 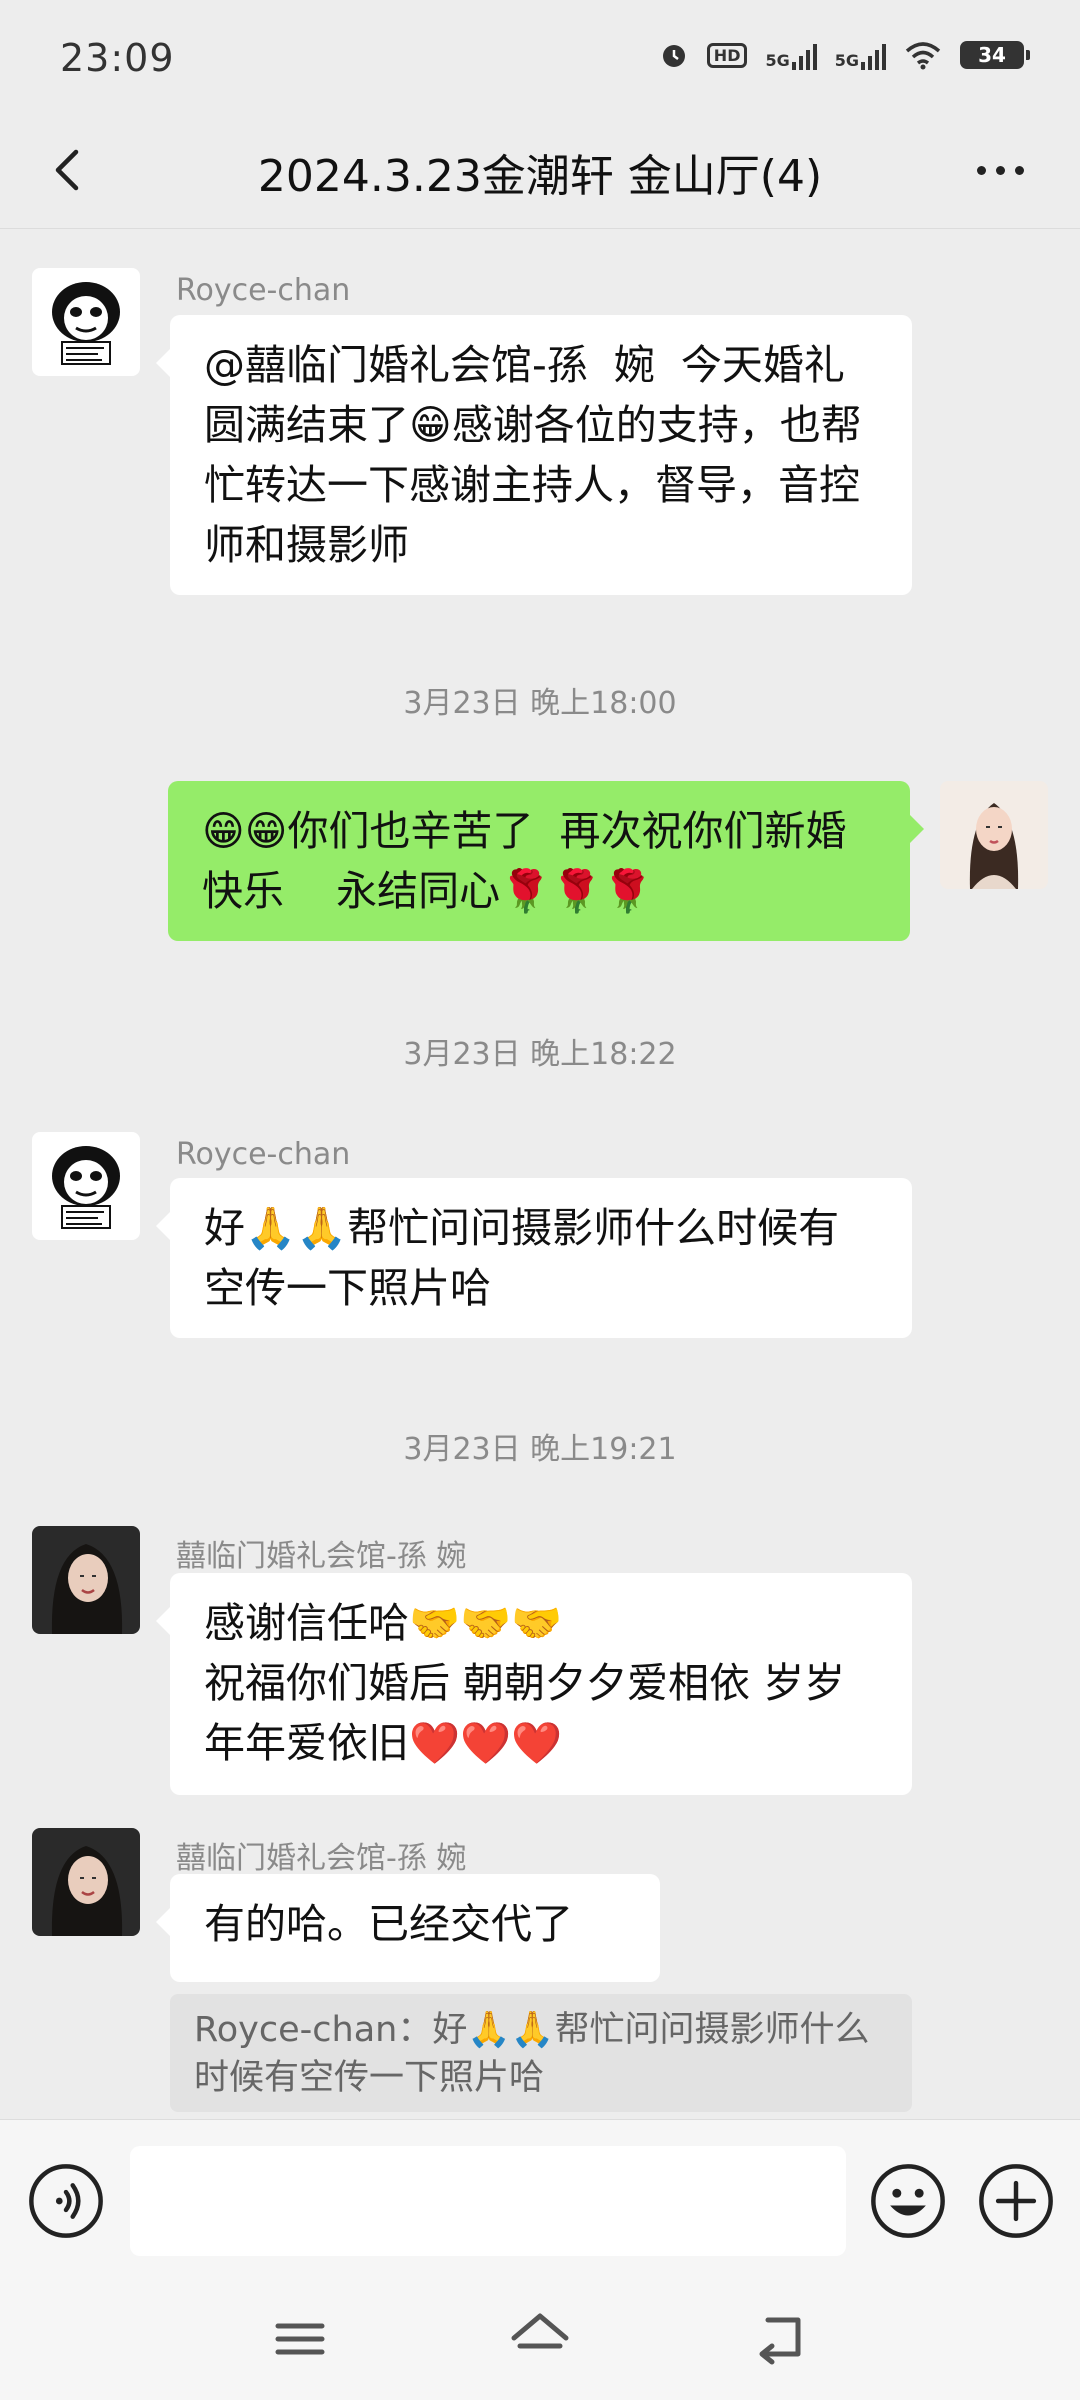 I want to click on message-input, so click(x=488, y=2201).